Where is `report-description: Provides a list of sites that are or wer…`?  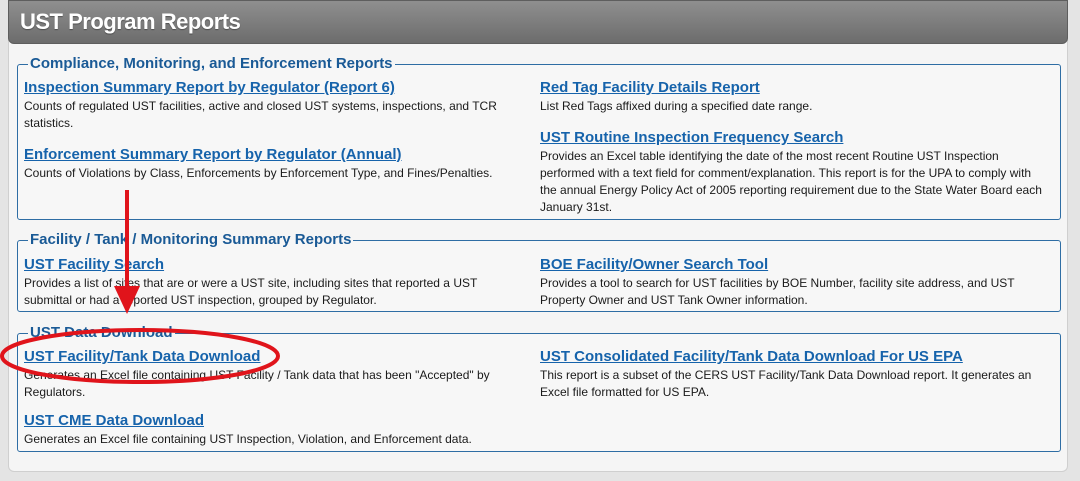 report-description: Provides a list of sites that are or wer… is located at coordinates (251, 291).